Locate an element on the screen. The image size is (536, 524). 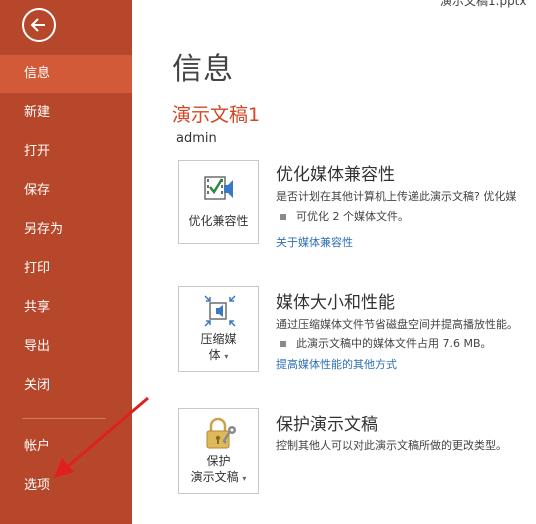
sidebar-item-save: 保存 is located at coordinates (66, 191).